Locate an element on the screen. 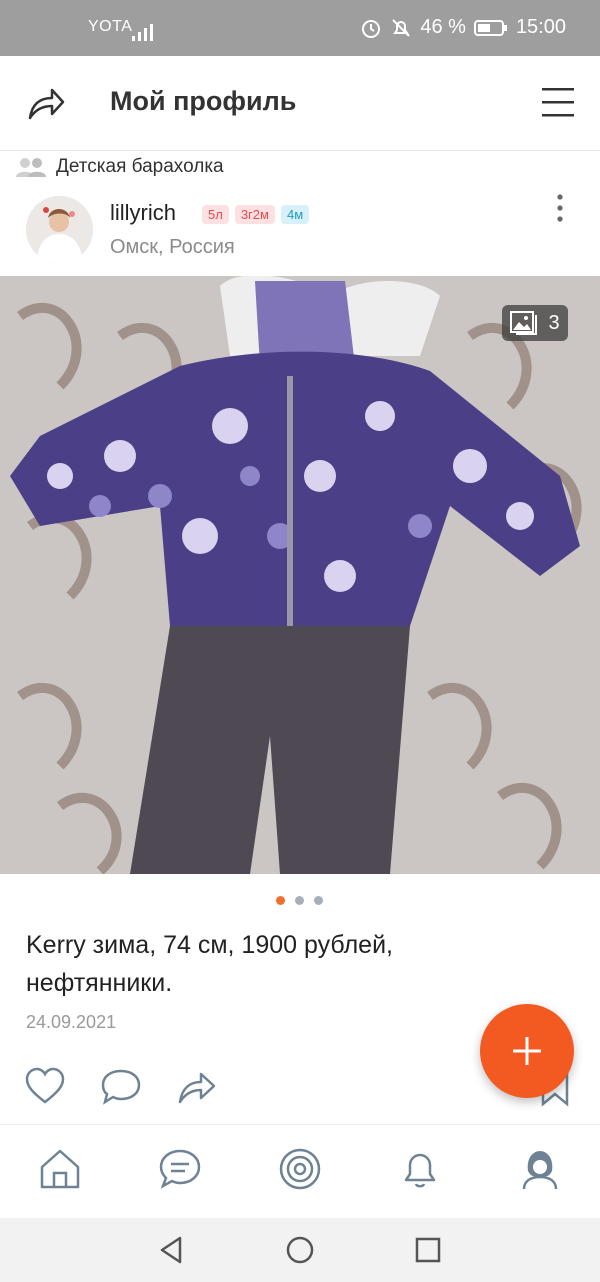 The image size is (600, 1282). badge: 3г2м is located at coordinates (254, 214).